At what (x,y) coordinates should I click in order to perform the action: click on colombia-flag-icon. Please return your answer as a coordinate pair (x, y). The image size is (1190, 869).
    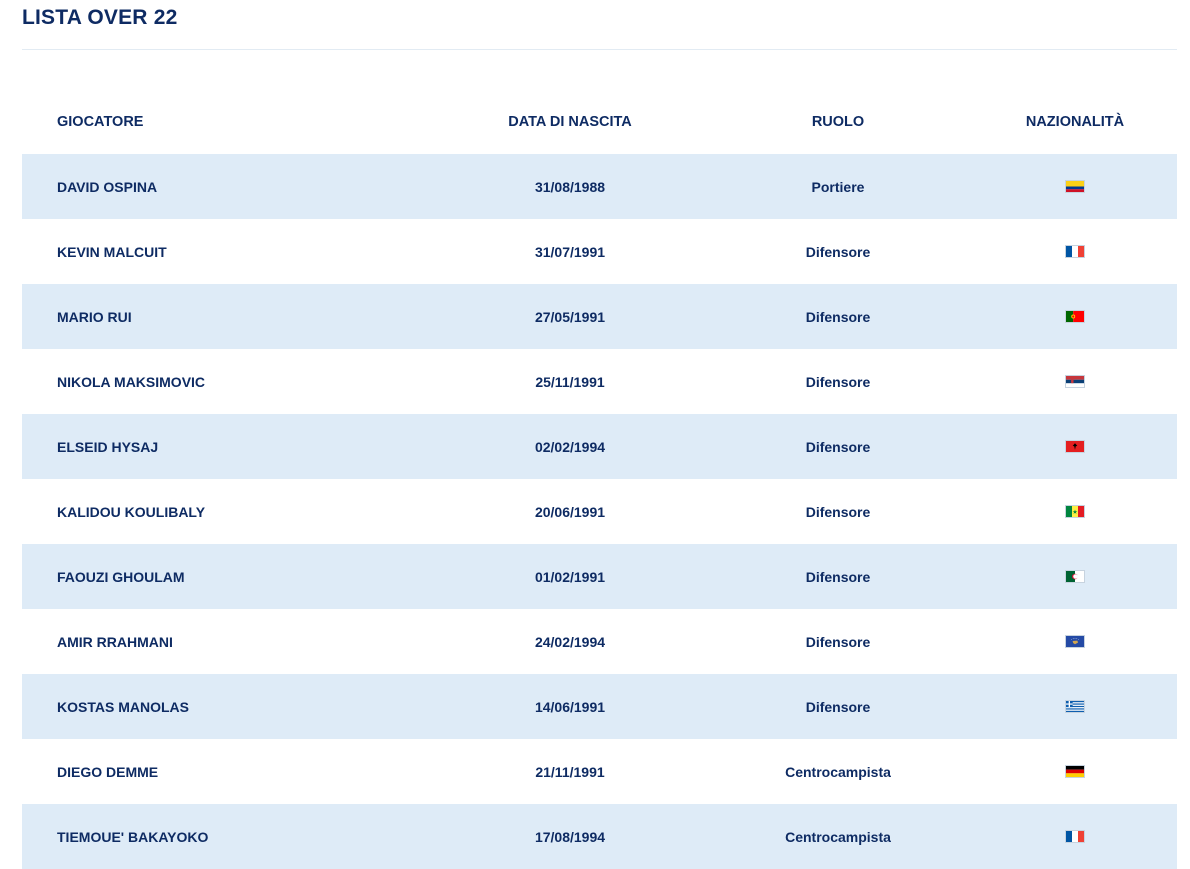
    Looking at the image, I should click on (1075, 186).